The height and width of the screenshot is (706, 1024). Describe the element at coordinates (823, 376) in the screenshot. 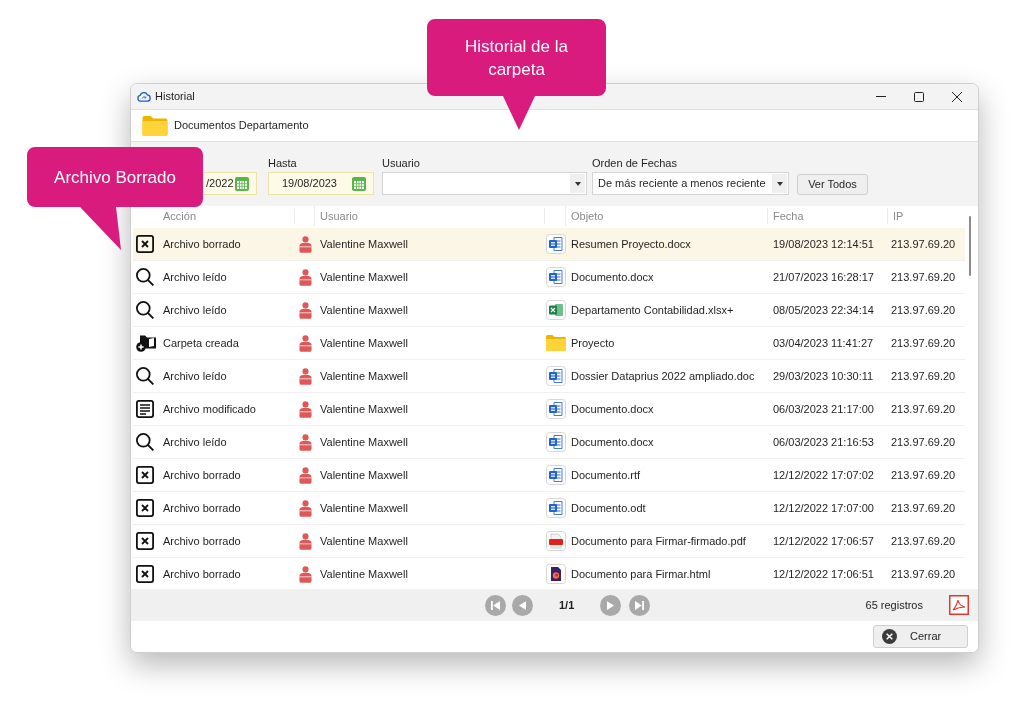

I see `table-cell-text: 29/03/2023 10:30:11` at that location.